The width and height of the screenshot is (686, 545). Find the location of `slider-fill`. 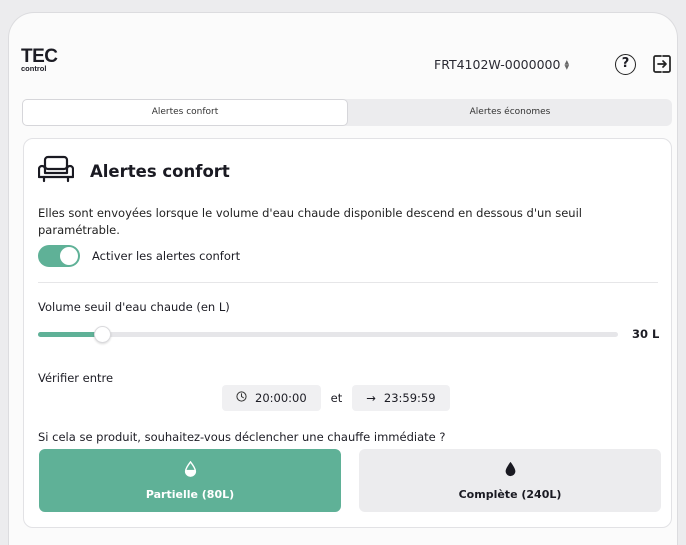

slider-fill is located at coordinates (70, 334).